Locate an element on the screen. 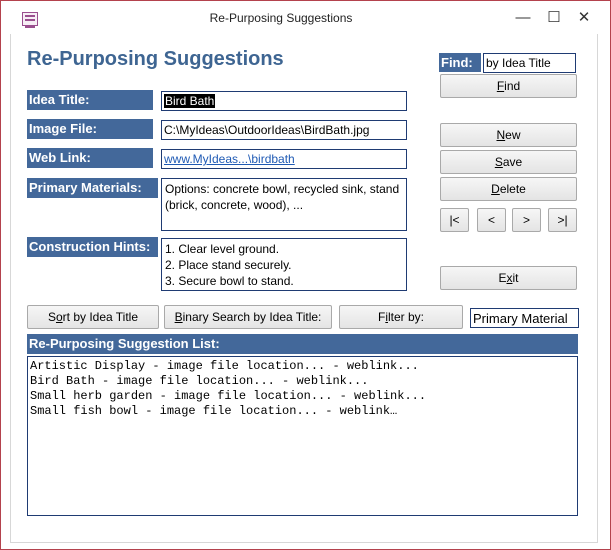 The height and width of the screenshot is (550, 611). construction-hint-line: 3. Secure bowl to stand. is located at coordinates (229, 281).